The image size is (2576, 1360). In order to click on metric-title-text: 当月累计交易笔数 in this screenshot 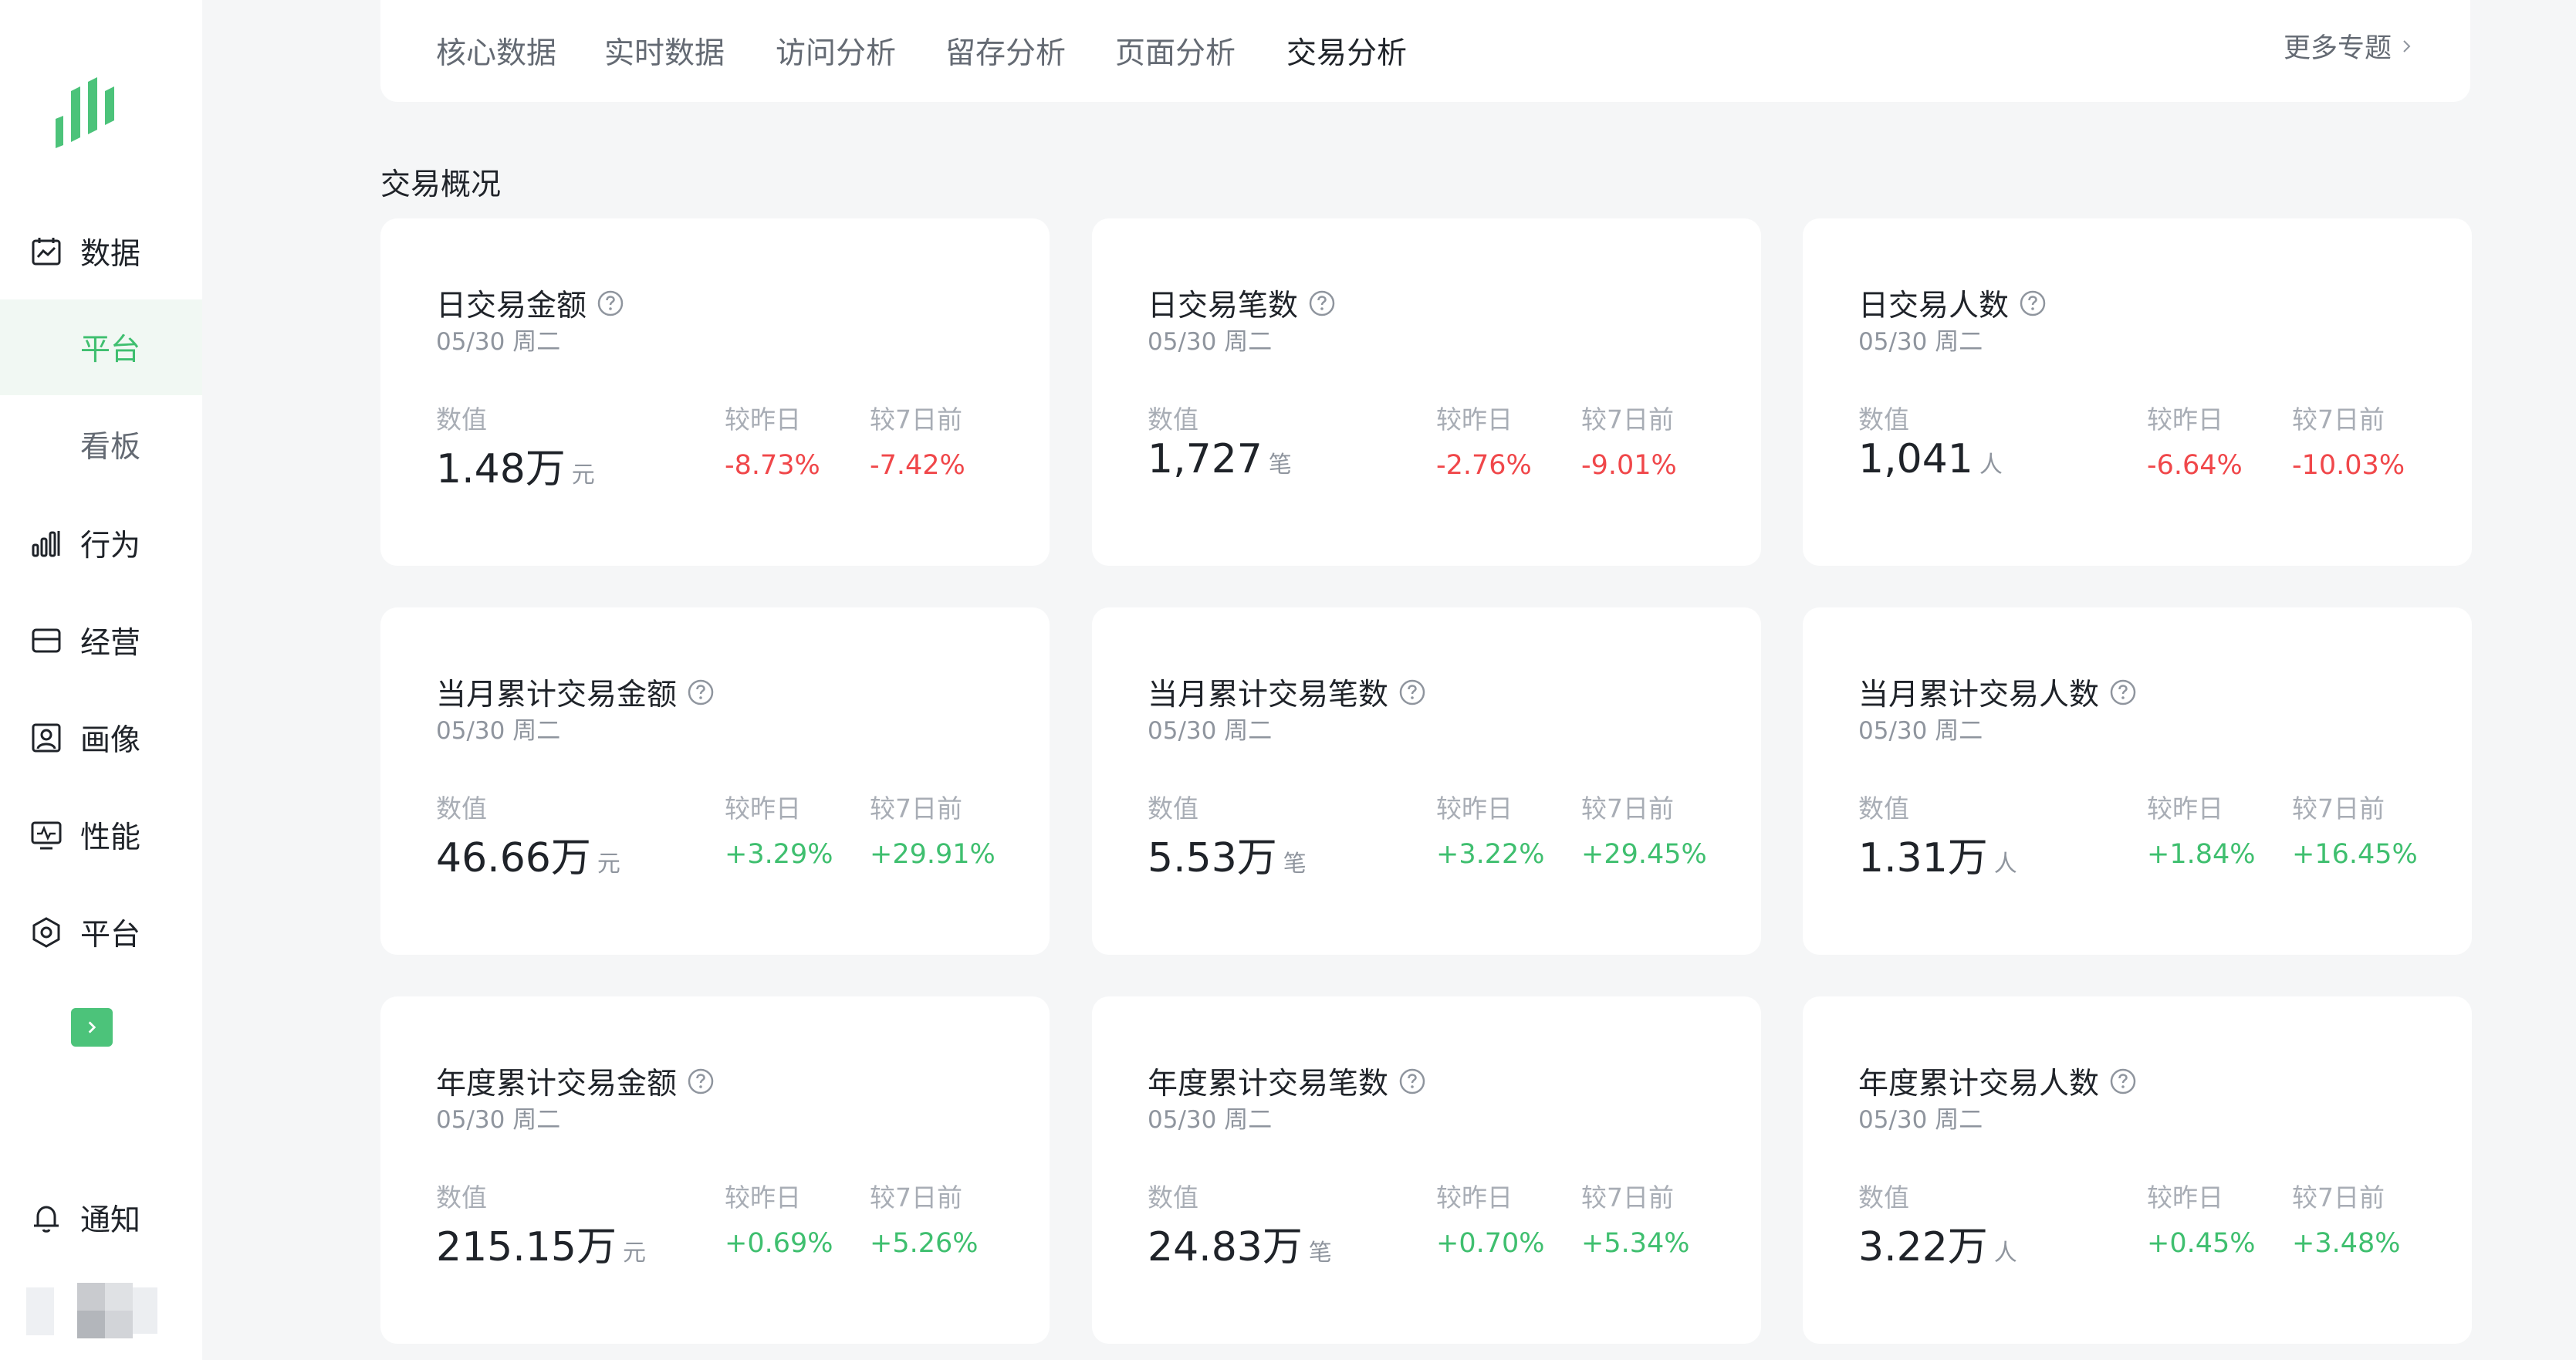, I will do `click(1268, 695)`.